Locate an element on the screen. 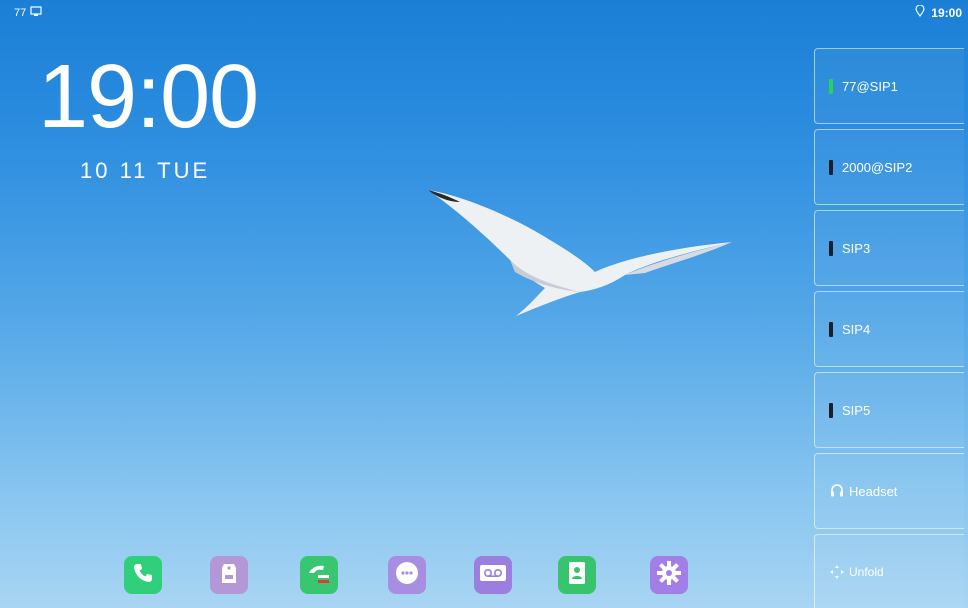 The image size is (968, 608). unfold-key: Unfold is located at coordinates (889, 571).